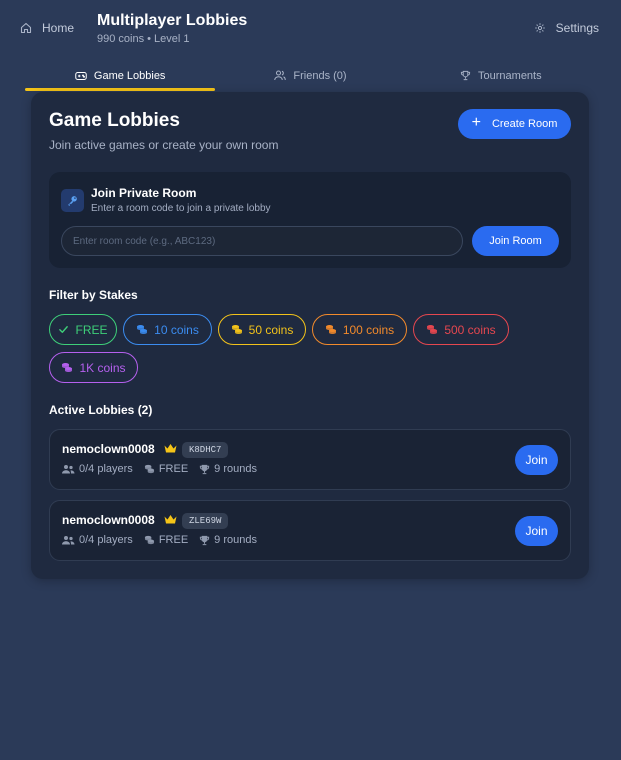 This screenshot has width=621, height=760. I want to click on tab-label: Friends (0), so click(320, 75).